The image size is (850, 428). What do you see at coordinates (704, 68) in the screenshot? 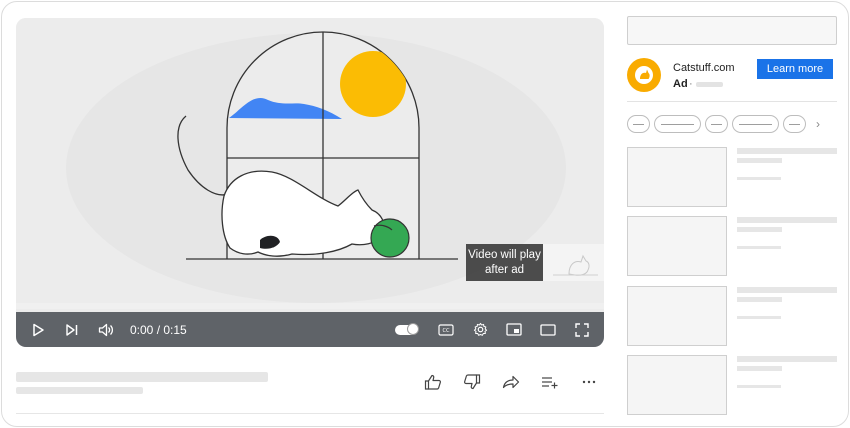
I see `ad-domain: Catstuff.com` at bounding box center [704, 68].